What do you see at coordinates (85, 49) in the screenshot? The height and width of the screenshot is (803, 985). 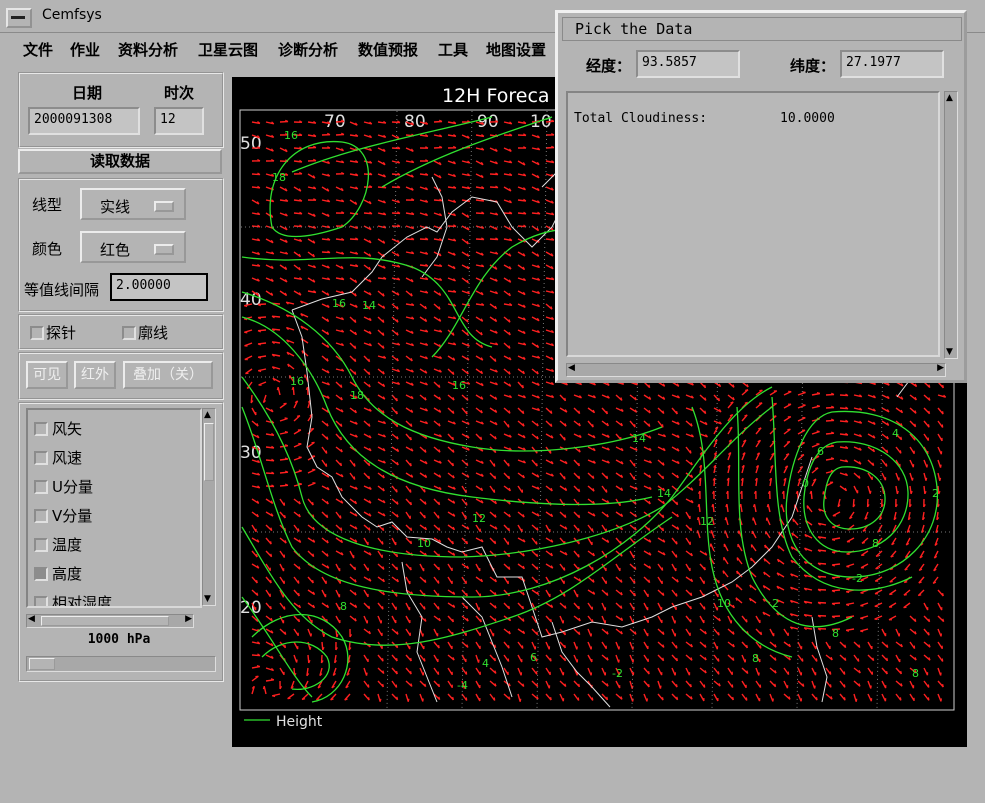 I see `menu-job: 作业` at bounding box center [85, 49].